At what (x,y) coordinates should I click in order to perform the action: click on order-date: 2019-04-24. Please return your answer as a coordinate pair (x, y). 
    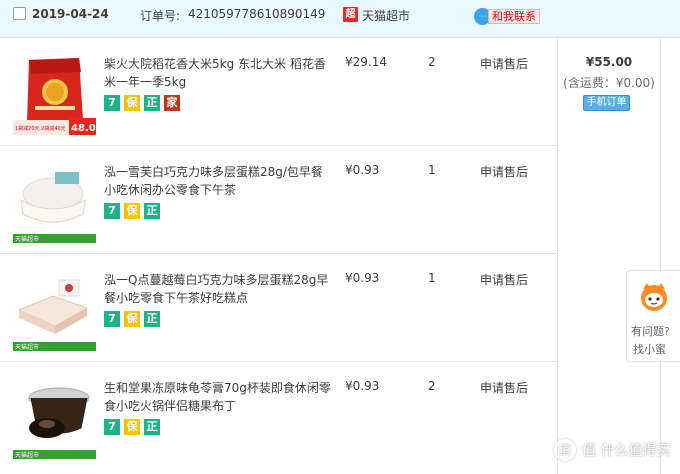
    Looking at the image, I should click on (70, 14).